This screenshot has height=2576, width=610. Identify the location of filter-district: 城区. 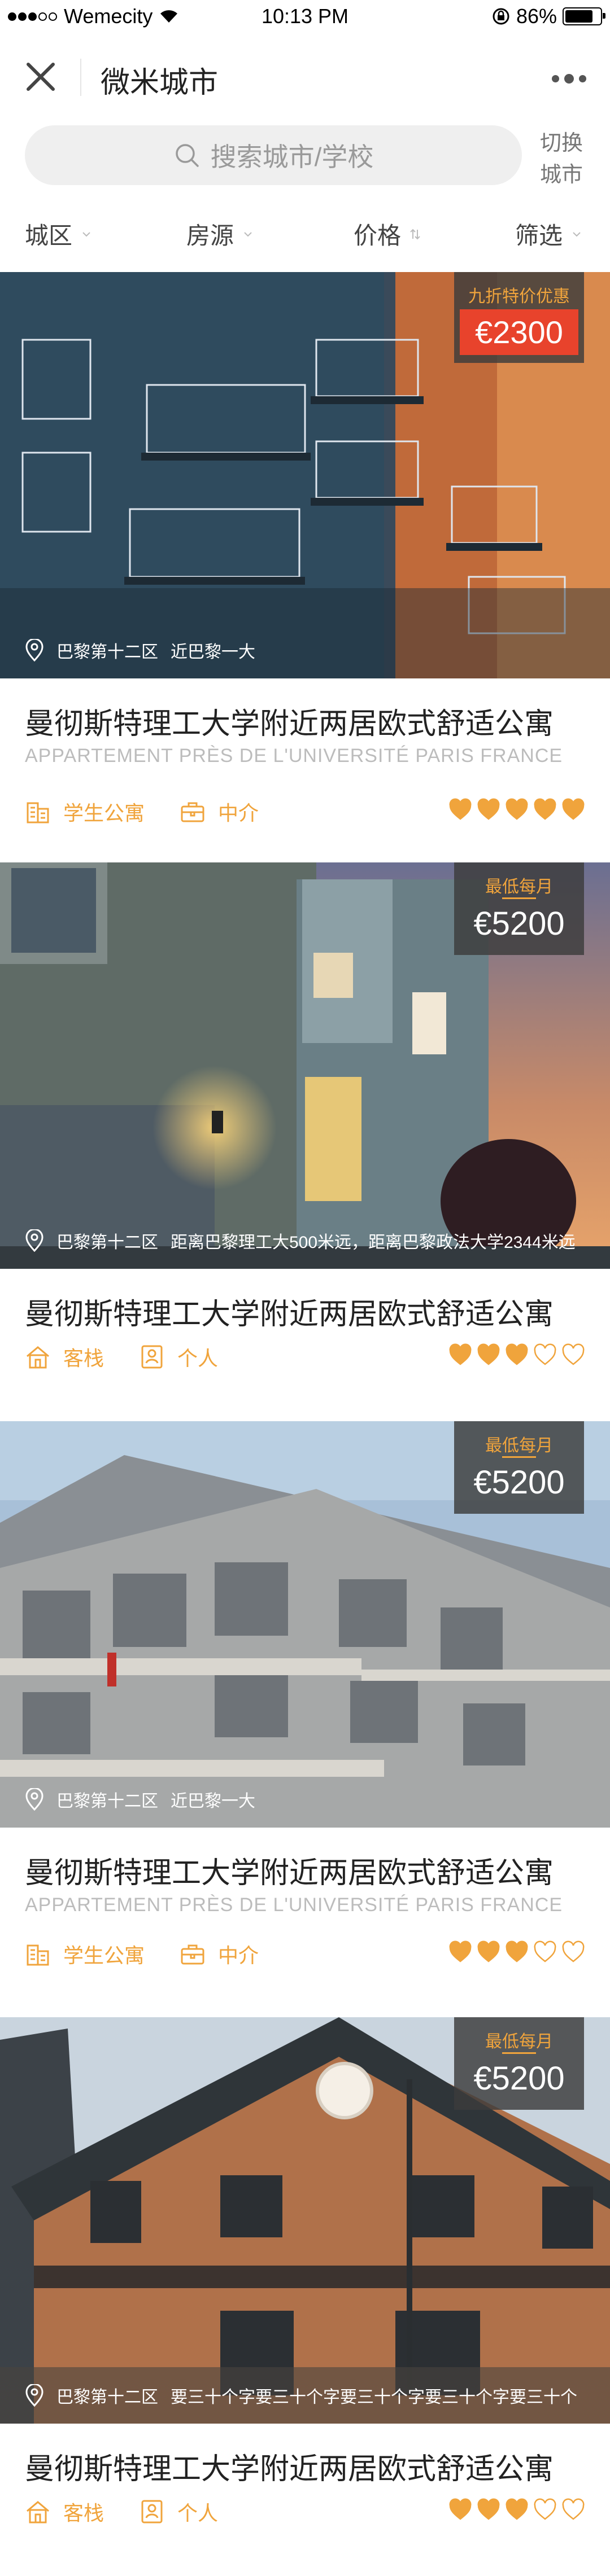
(59, 234).